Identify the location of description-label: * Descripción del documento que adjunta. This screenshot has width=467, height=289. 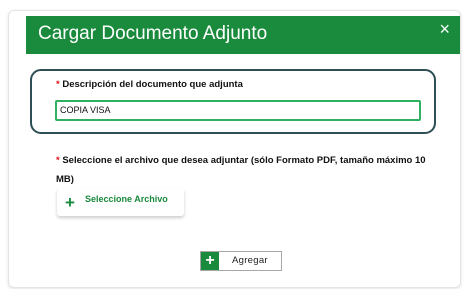
(149, 84).